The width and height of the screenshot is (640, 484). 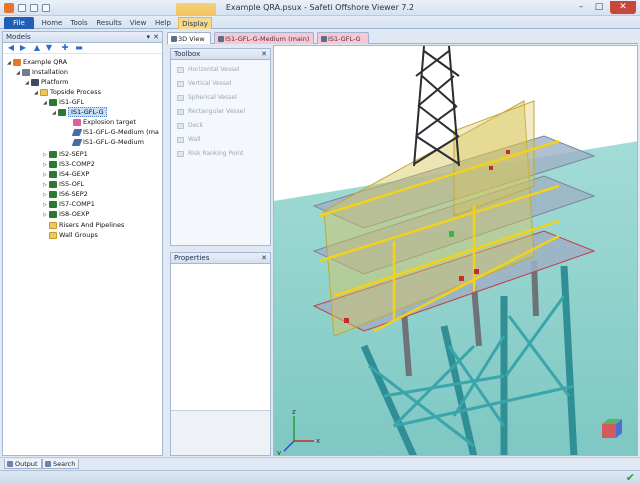 What do you see at coordinates (623, 7) in the screenshot?
I see `close-button: ✕` at bounding box center [623, 7].